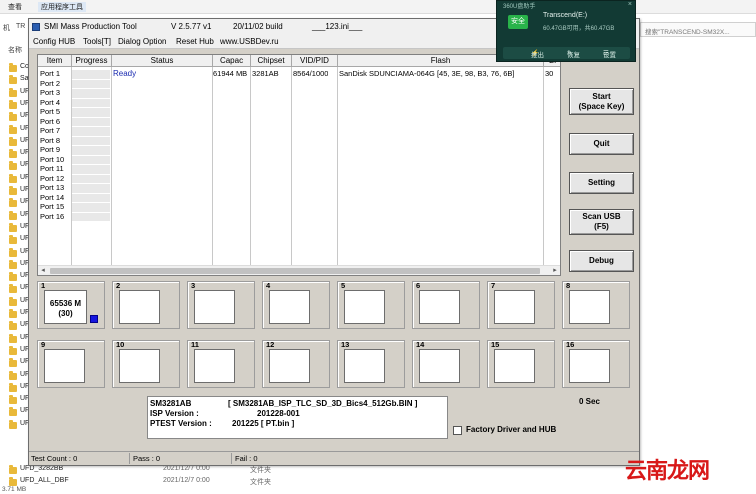 Image resolution: width=756 pixels, height=494 pixels. Describe the element at coordinates (601, 222) in the screenshot. I see `scan-usb-button: Scan USB (F5)` at that location.